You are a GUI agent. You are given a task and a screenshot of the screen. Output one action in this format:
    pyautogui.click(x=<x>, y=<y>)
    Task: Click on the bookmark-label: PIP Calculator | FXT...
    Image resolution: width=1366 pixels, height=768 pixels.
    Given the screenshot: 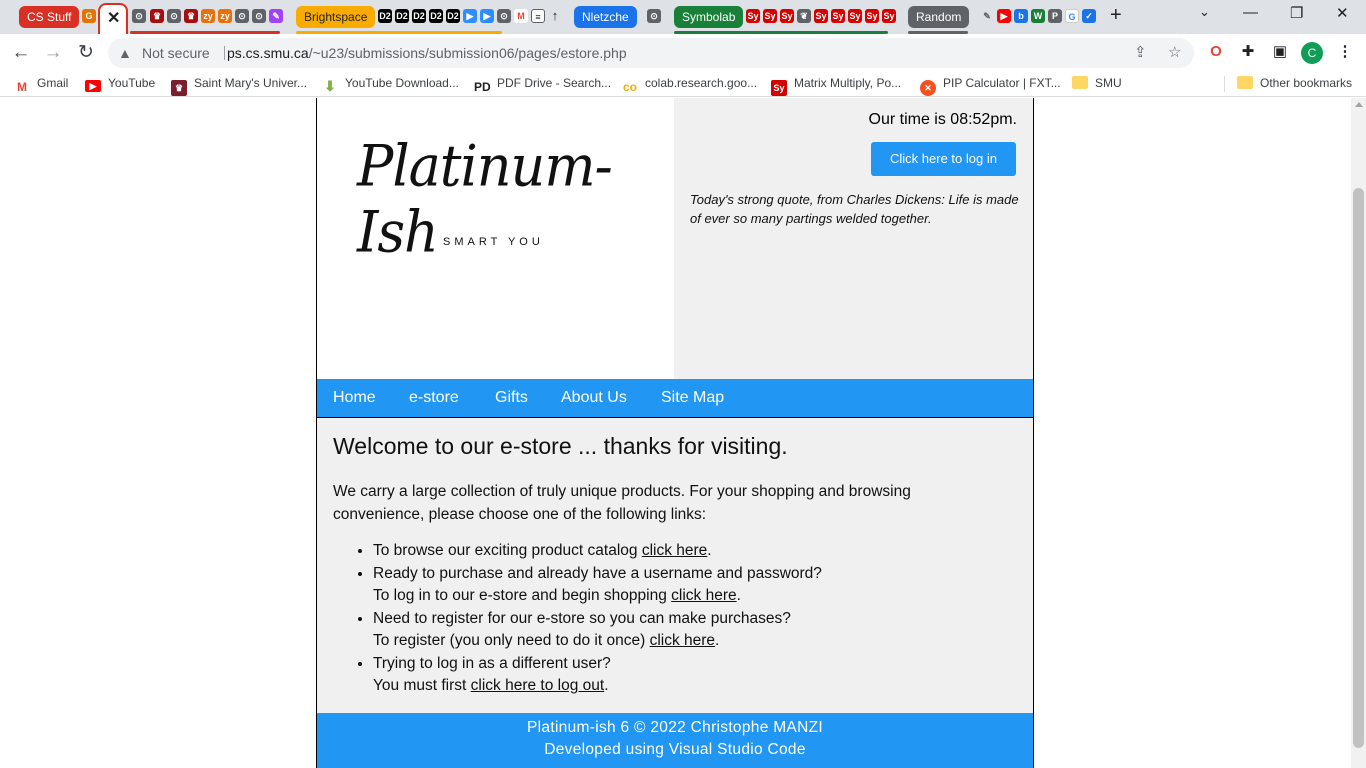 What is the action you would take?
    pyautogui.click(x=1002, y=83)
    